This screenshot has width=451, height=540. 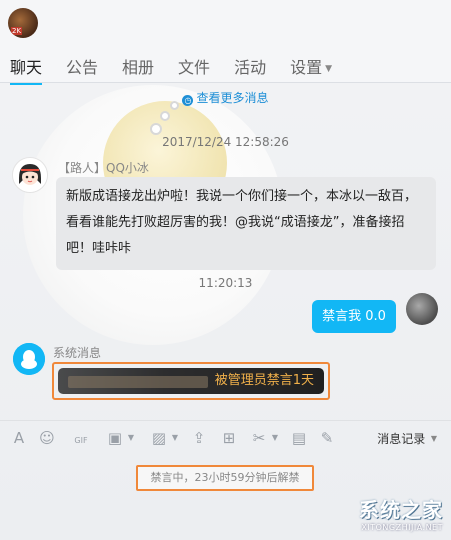 I want to click on girl-avatar-icon, so click(x=30, y=175).